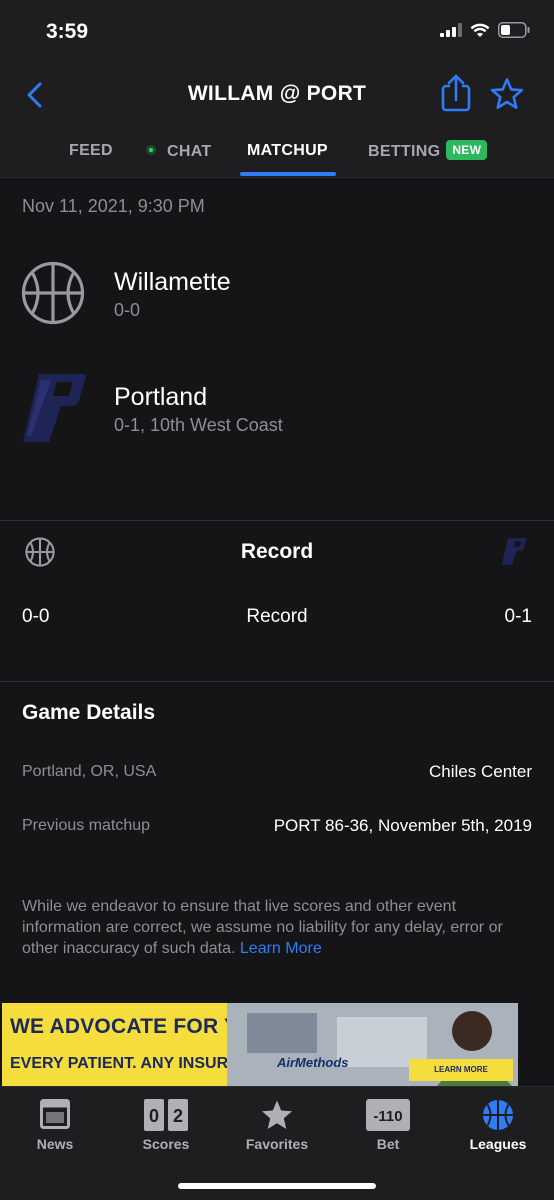 This screenshot has height=1200, width=554. What do you see at coordinates (67, 31) in the screenshot?
I see `status-time: 3:59` at bounding box center [67, 31].